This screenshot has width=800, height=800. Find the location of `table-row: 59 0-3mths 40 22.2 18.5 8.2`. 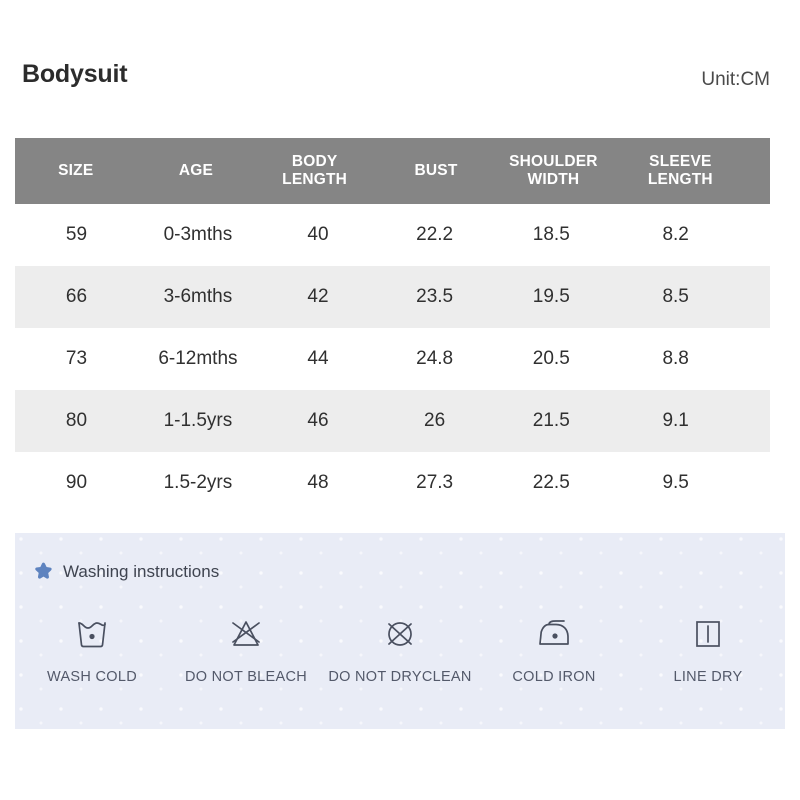

table-row: 59 0-3mths 40 22.2 18.5 8.2 is located at coordinates (392, 235).